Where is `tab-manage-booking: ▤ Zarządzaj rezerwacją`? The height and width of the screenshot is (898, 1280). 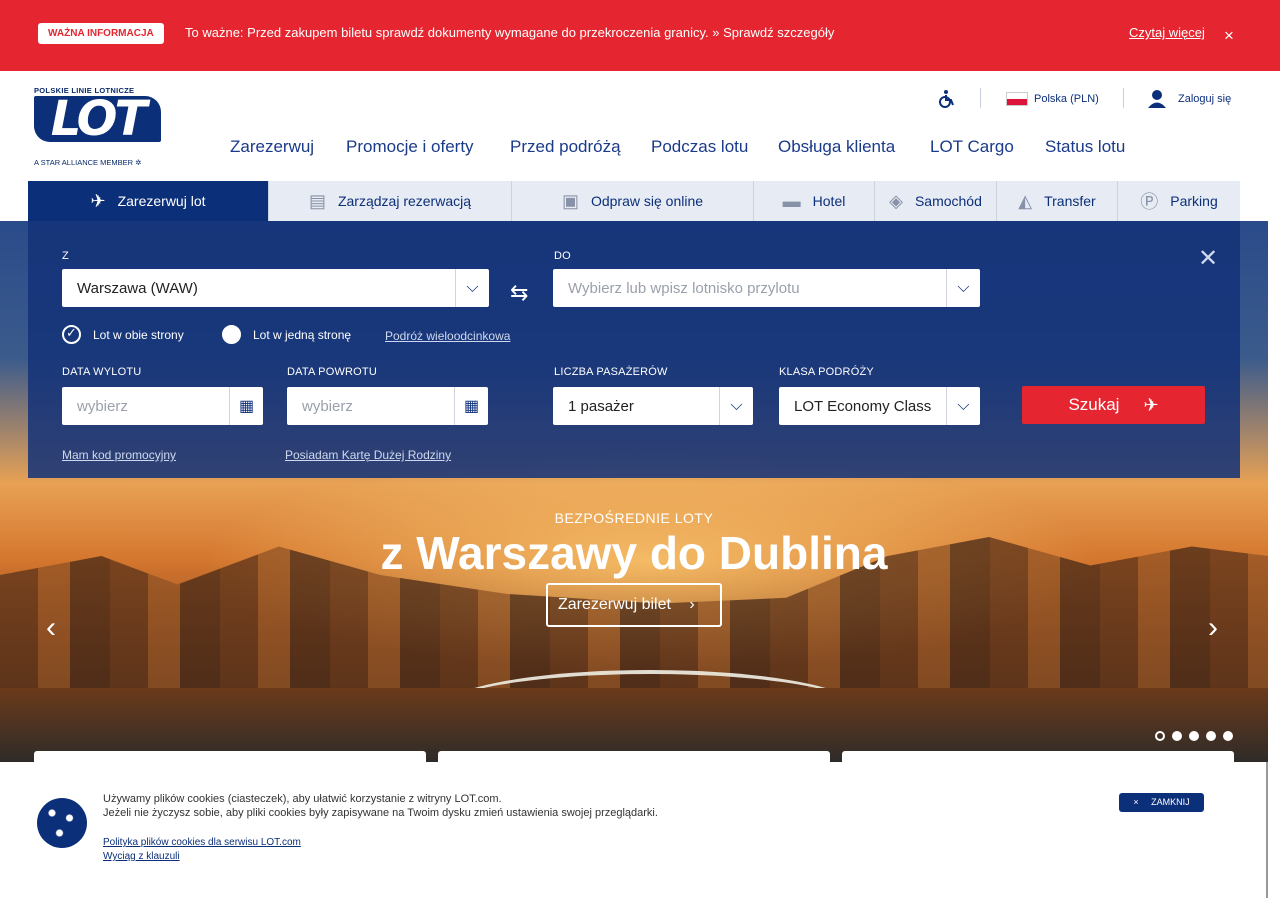
tab-manage-booking: ▤ Zarządzaj rezerwacją is located at coordinates (390, 201).